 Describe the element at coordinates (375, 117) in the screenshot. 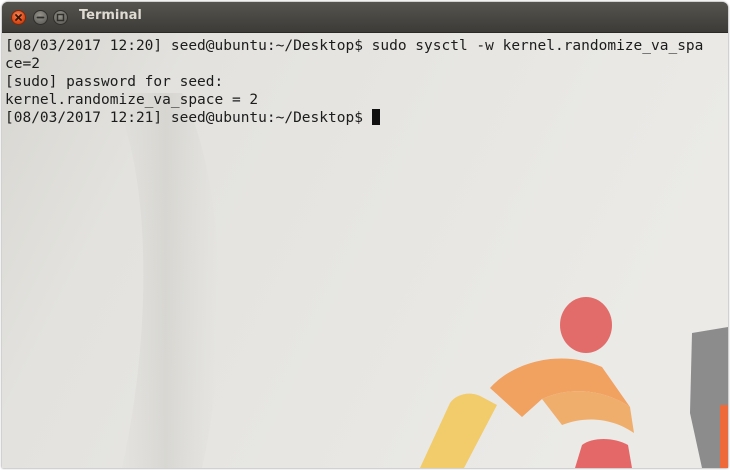

I see `text-cursor` at that location.